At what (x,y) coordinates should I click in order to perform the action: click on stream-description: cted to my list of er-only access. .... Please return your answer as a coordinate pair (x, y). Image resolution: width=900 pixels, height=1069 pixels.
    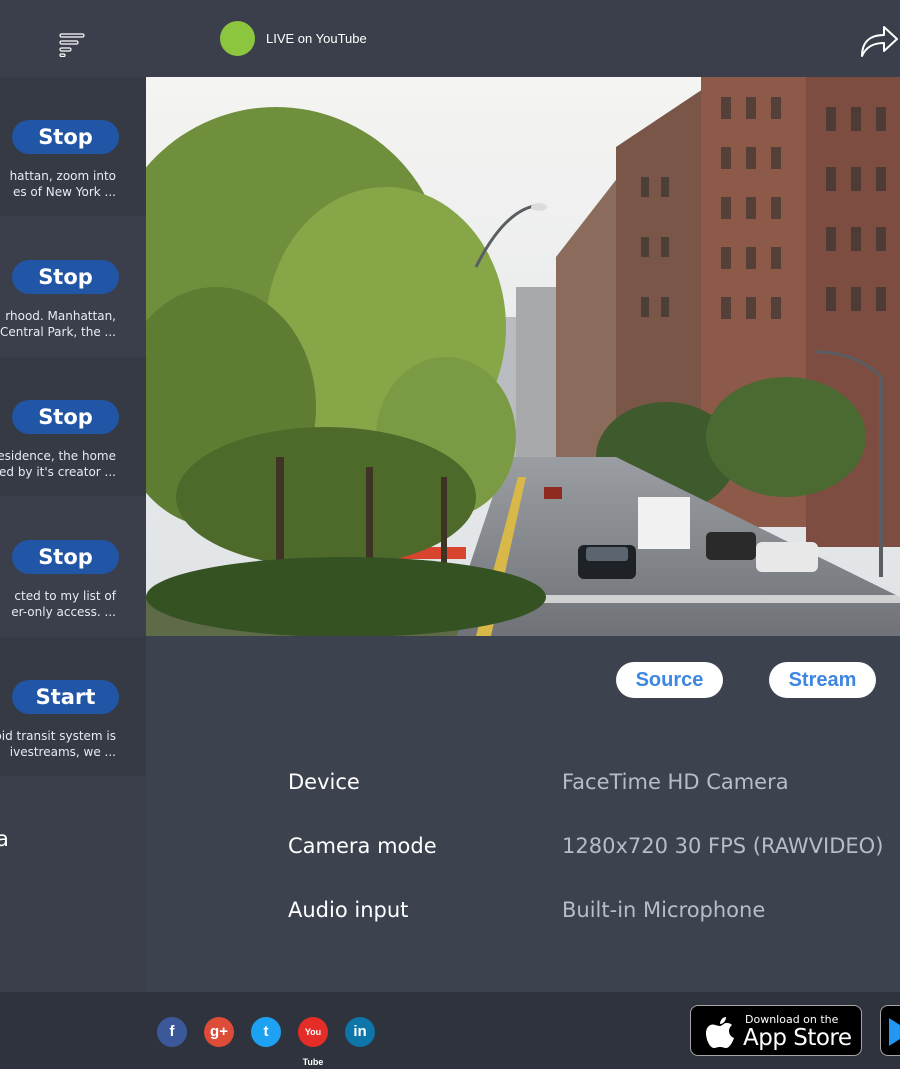
    Looking at the image, I should click on (63, 604).